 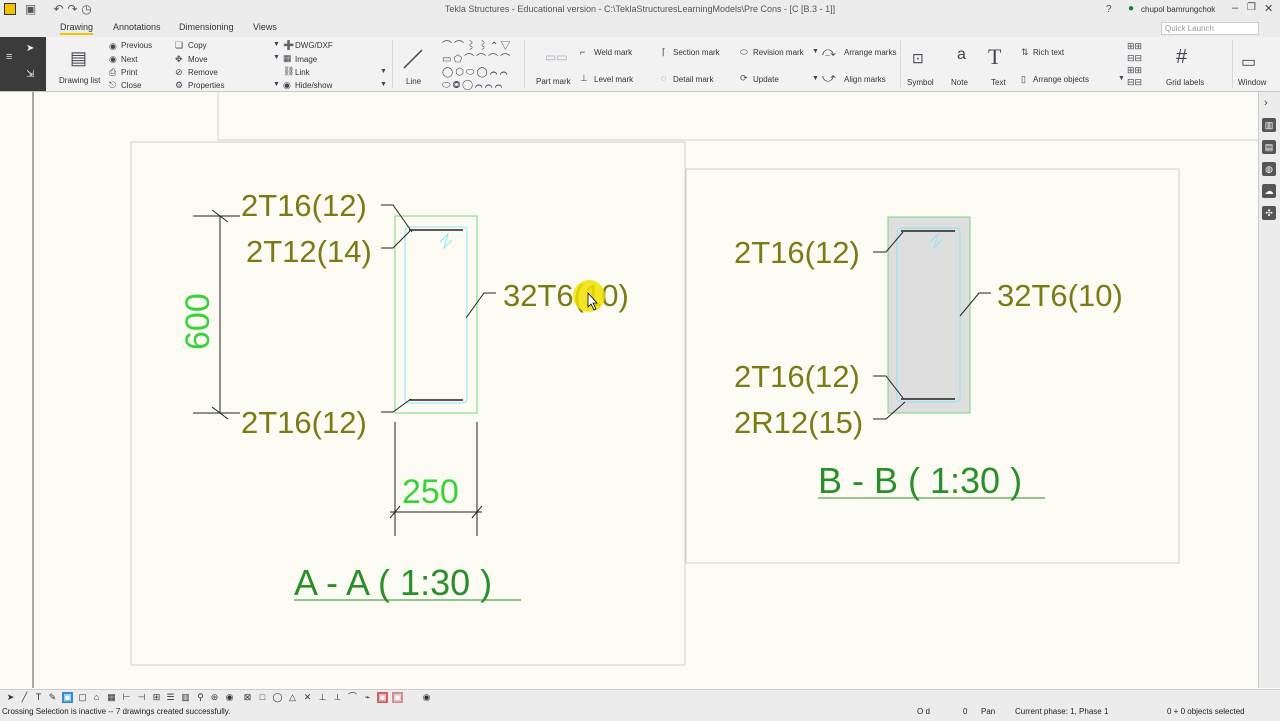 I want to click on rich-text-icon: ⇅, so click(x=1025, y=52).